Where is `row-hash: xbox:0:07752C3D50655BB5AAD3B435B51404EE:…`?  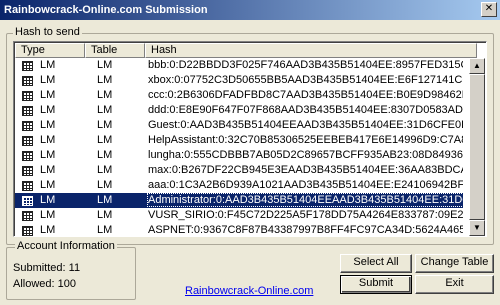
row-hash: xbox:0:07752C3D50655BB5AAD3B435B51404EE:… is located at coordinates (305, 80).